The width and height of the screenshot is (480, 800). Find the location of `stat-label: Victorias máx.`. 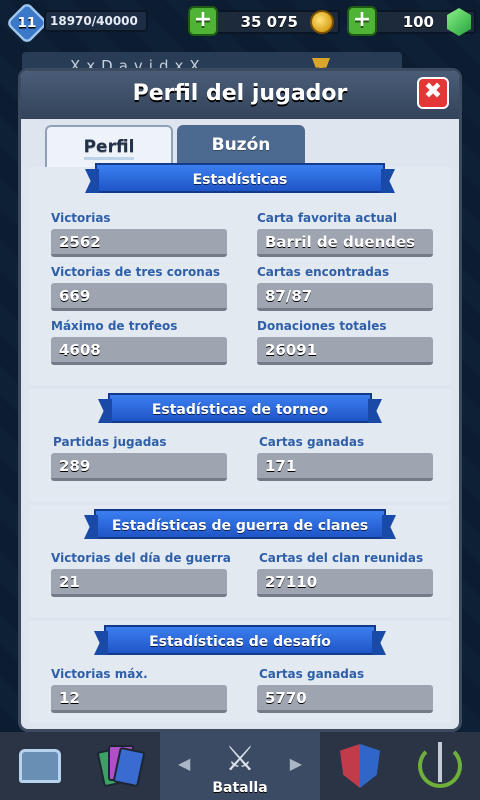

stat-label: Victorias máx. is located at coordinates (99, 674).